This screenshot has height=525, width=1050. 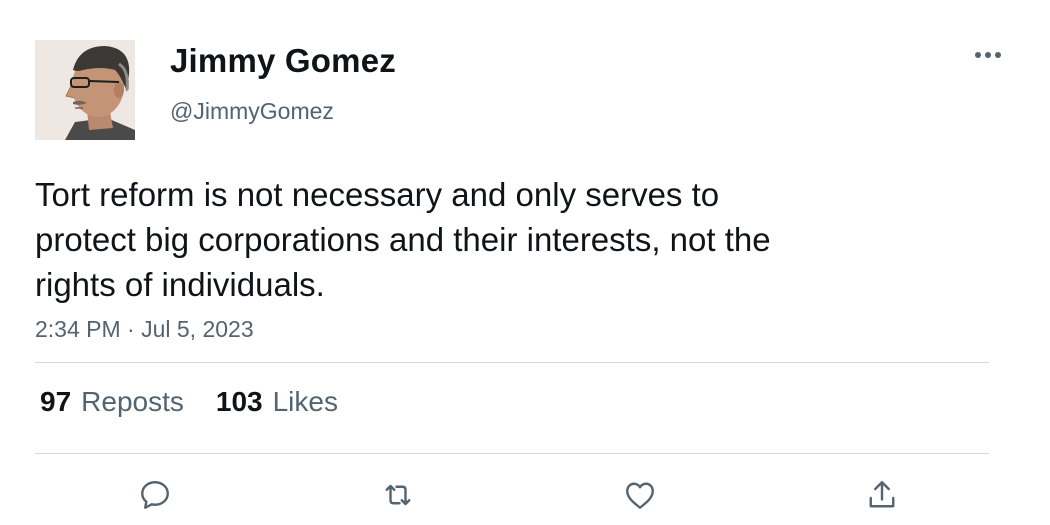 I want to click on repost-icon, so click(x=398, y=495).